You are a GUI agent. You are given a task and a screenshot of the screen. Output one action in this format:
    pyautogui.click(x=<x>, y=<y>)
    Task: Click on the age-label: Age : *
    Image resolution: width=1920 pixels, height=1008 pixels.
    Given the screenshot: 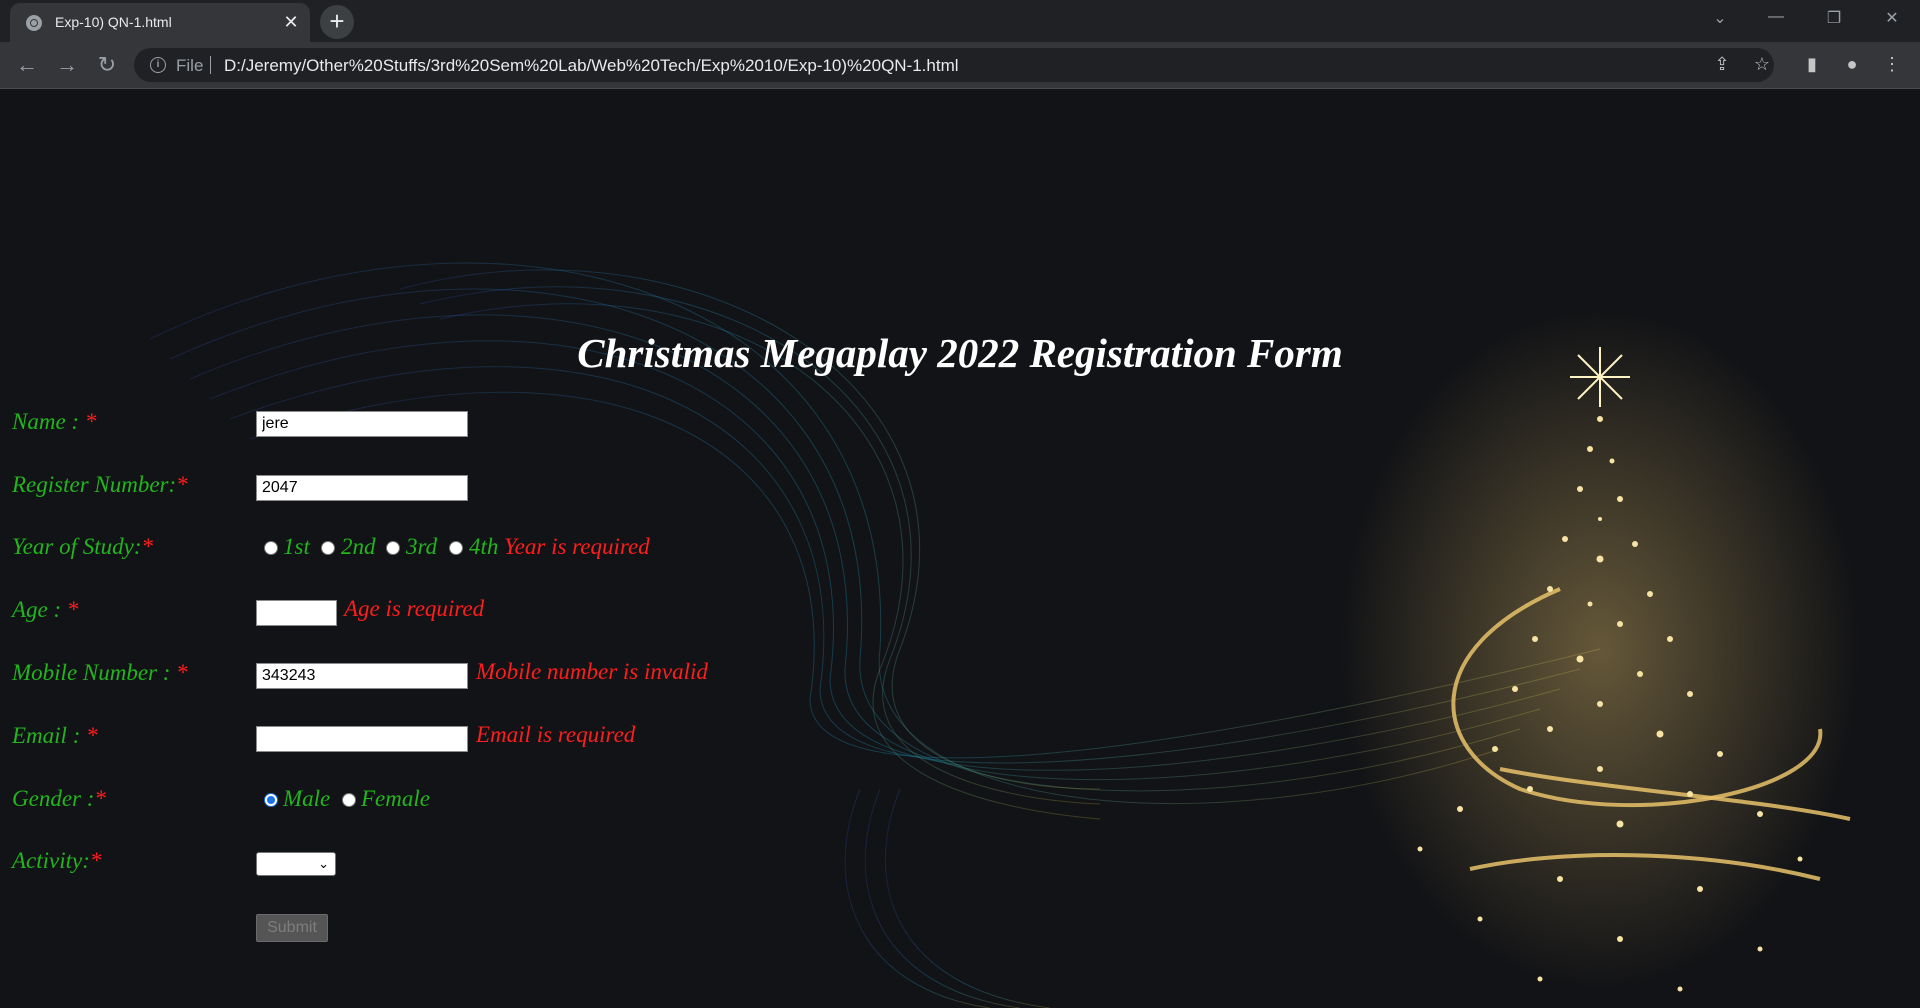 What is the action you would take?
    pyautogui.click(x=45, y=610)
    